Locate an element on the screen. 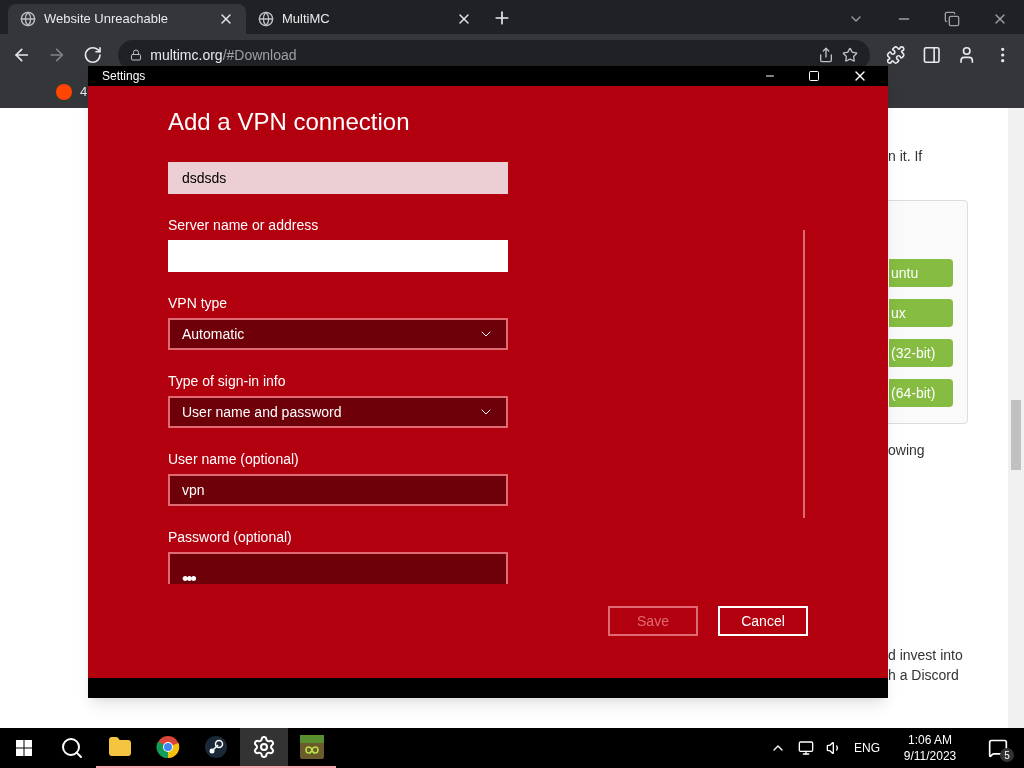  star-icon is located at coordinates (850, 55).